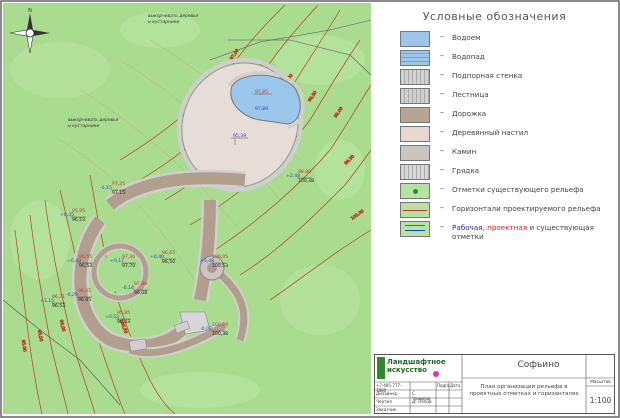 This screenshot has height=418, width=620. I want to click on company-logo: Ландшафтное искусство, so click(417, 366).